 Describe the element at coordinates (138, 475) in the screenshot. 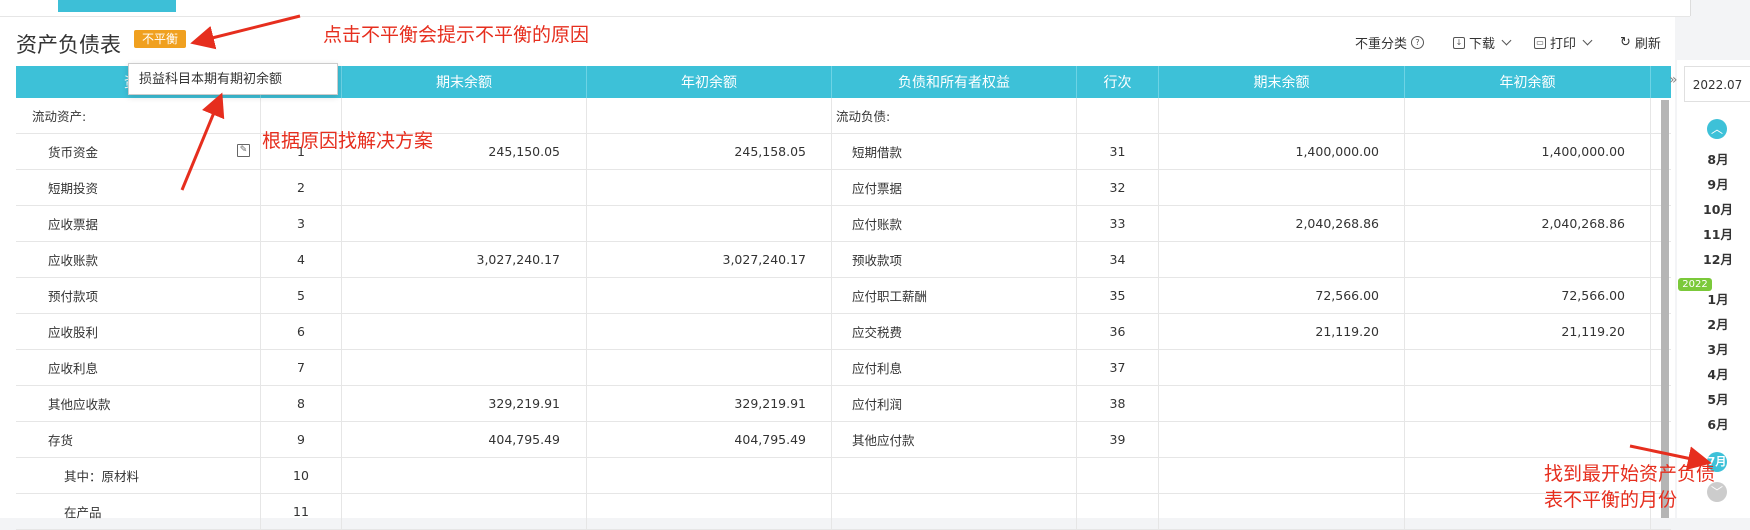

I see `asset-name-cell: 其中：原材料` at that location.